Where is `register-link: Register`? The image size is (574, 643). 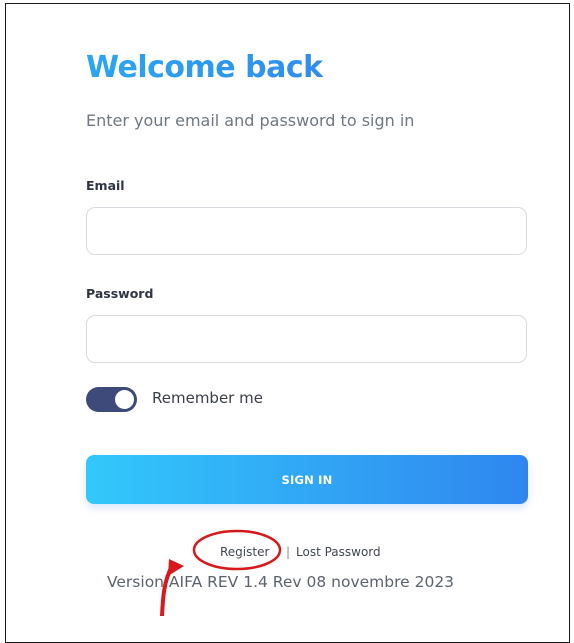 register-link: Register is located at coordinates (244, 552).